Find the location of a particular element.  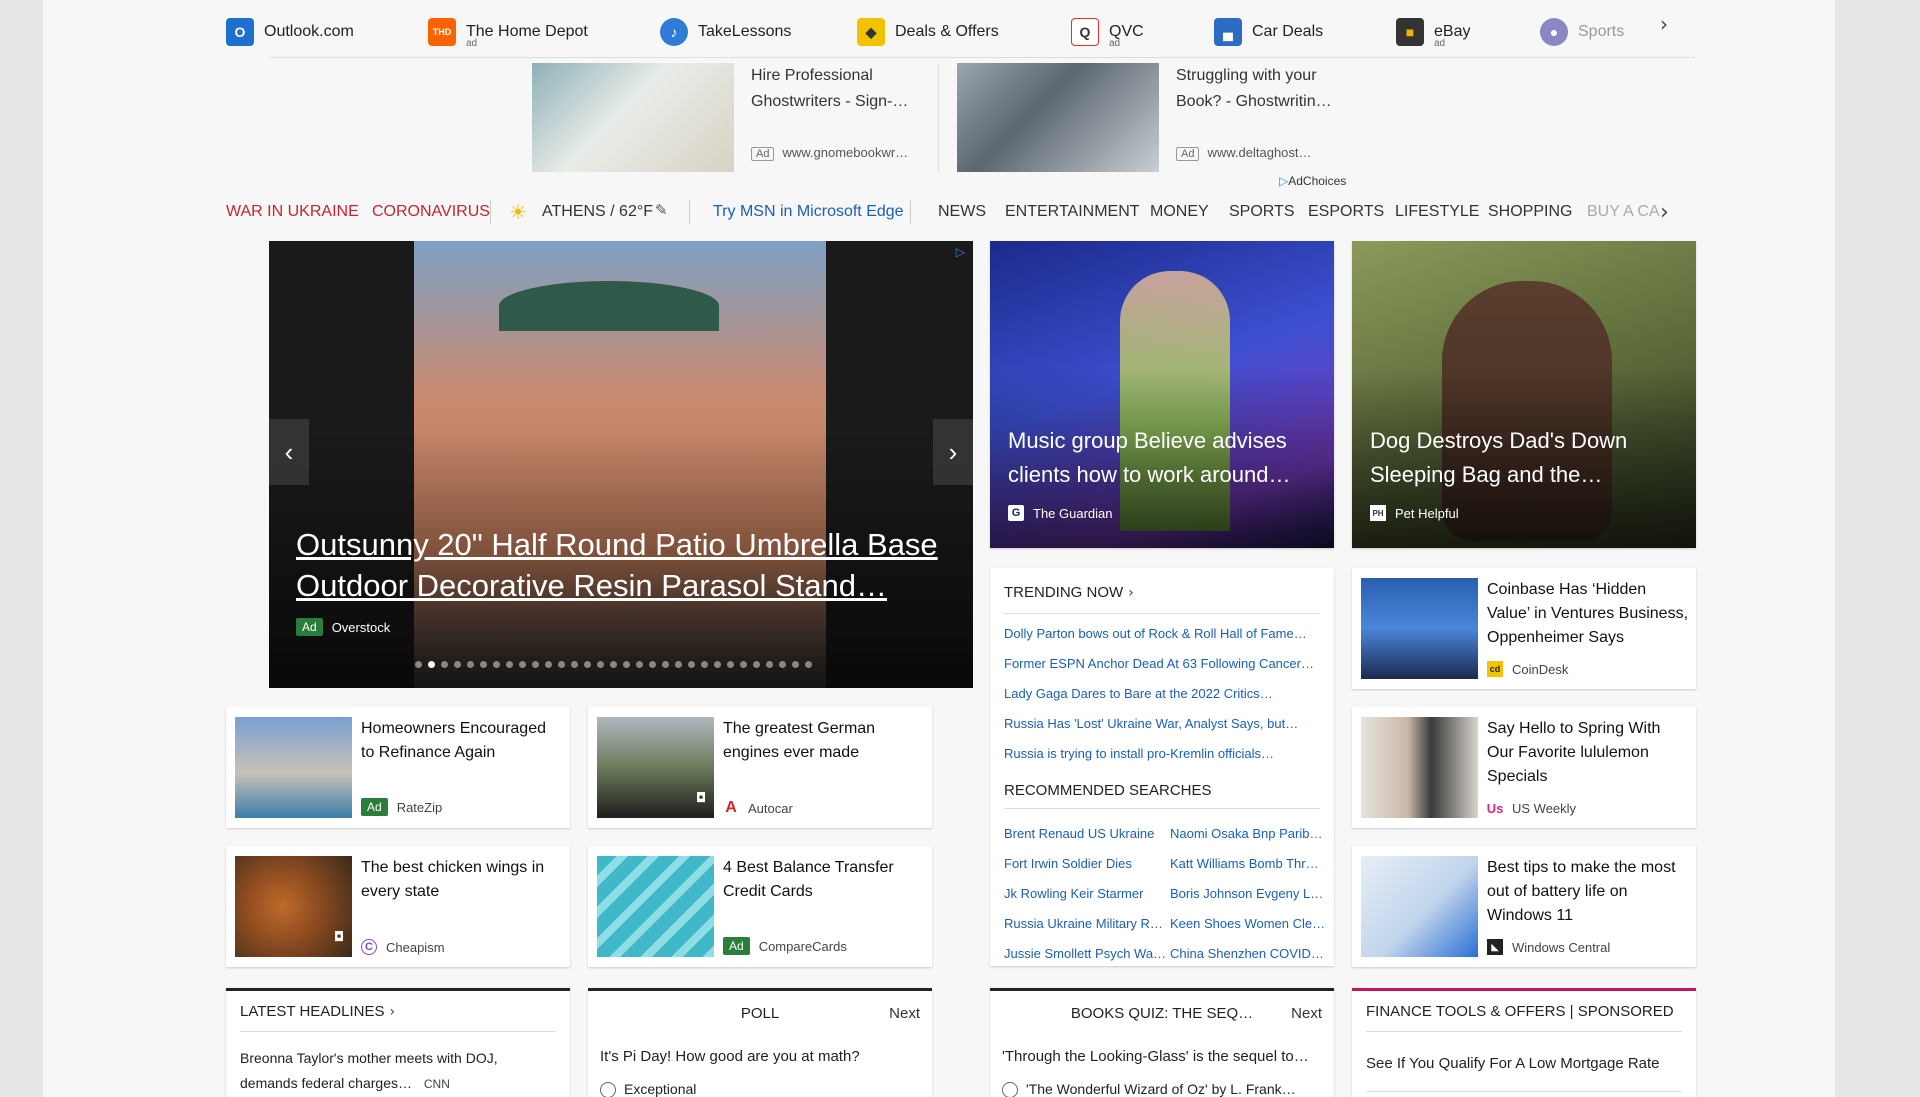

quiz-next-button: Next is located at coordinates (1306, 1013).